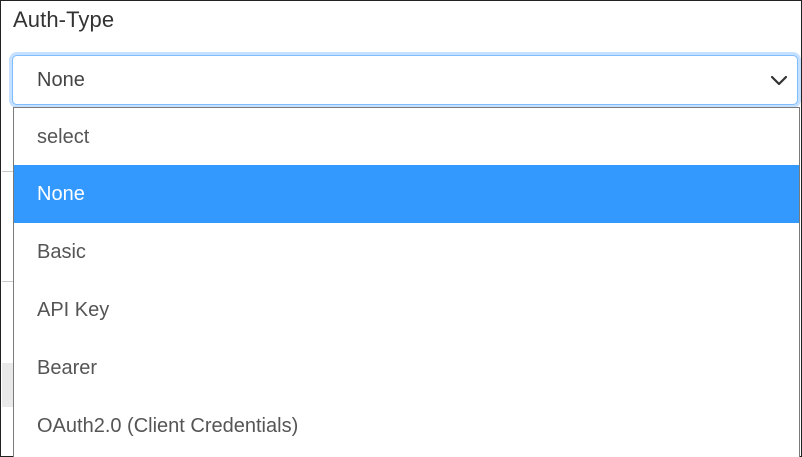  Describe the element at coordinates (406, 194) in the screenshot. I see `option-none: None` at that location.